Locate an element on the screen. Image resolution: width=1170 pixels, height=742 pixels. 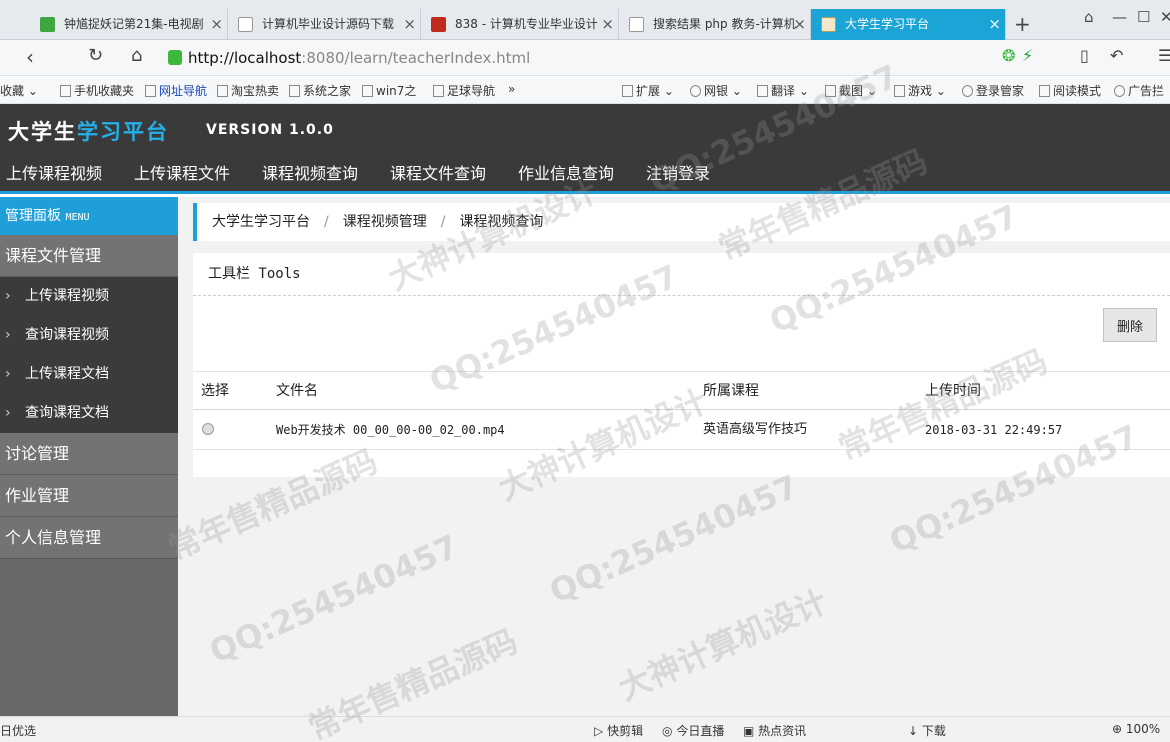
menu-upload-file: 上传课程文件 is located at coordinates (182, 172).